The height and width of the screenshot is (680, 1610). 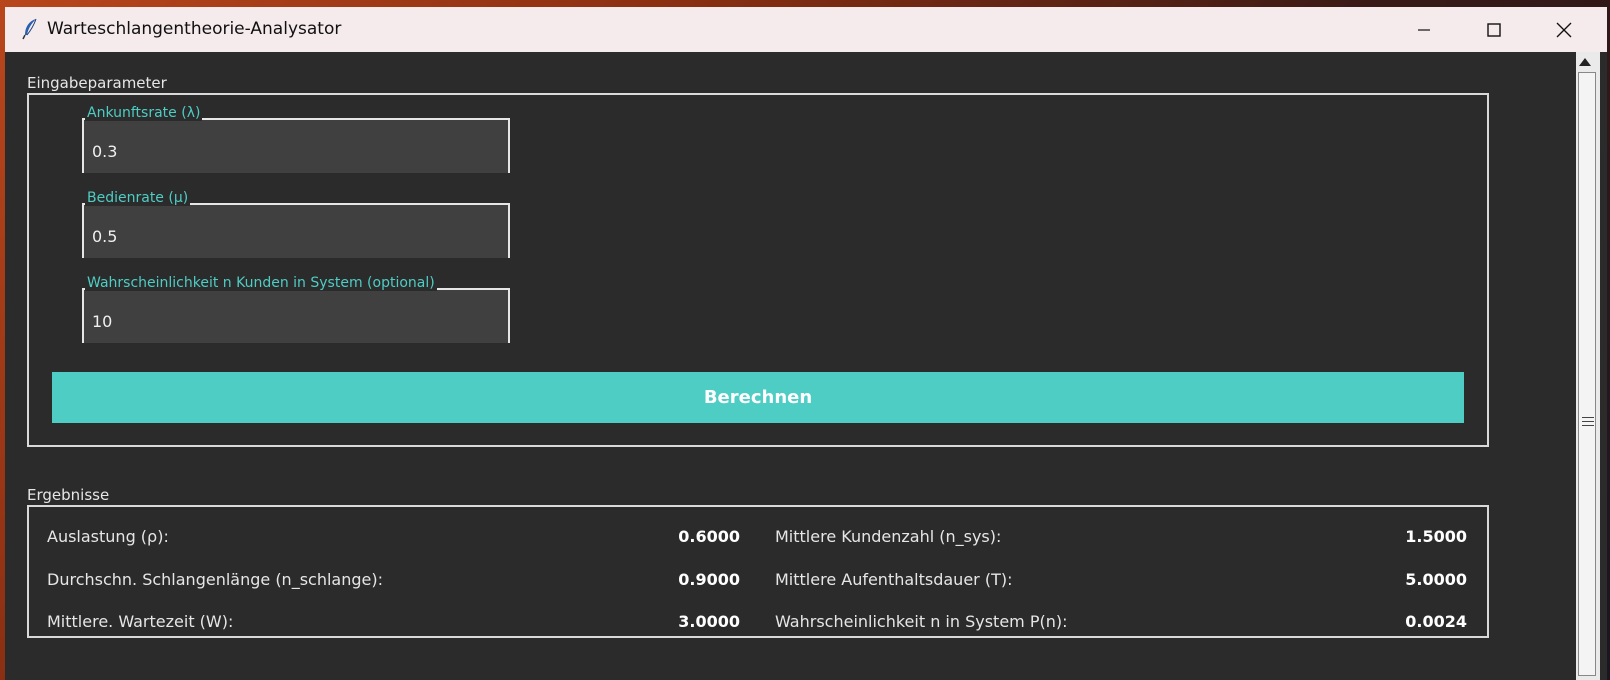 I want to click on vertical-scrollbar, so click(x=1587, y=366).